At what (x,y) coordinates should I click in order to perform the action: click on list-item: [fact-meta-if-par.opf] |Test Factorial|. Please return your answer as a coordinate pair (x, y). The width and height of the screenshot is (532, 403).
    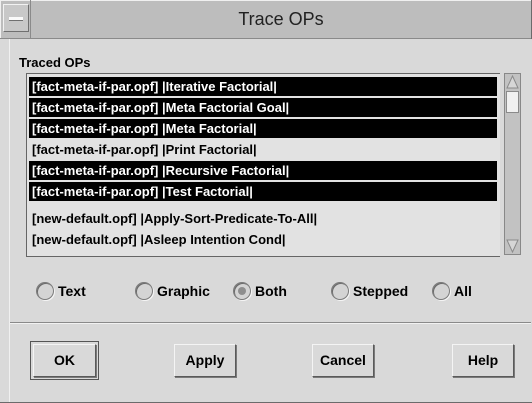
    Looking at the image, I should click on (263, 191).